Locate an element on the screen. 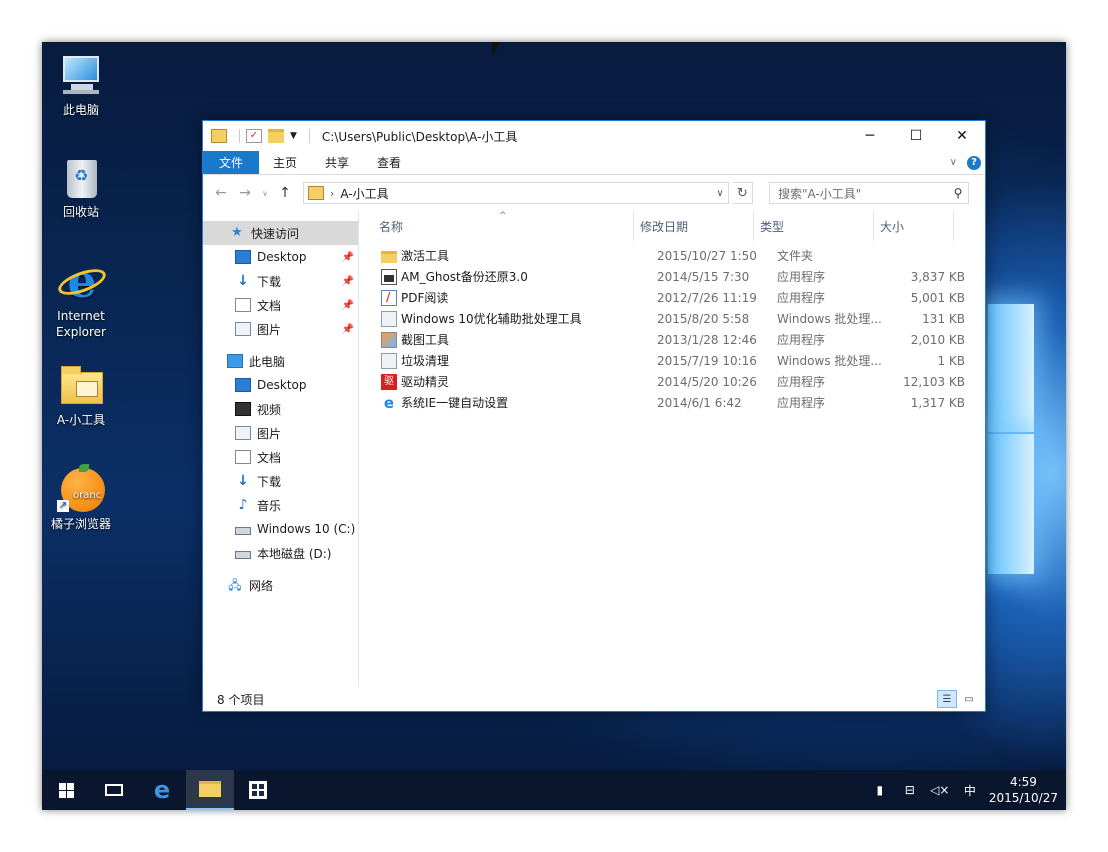 This screenshot has width=1108, height=852. file-row: PDF阅读 2012/7/26 11:19 应用程序 5,001 KB is located at coordinates (672, 297).